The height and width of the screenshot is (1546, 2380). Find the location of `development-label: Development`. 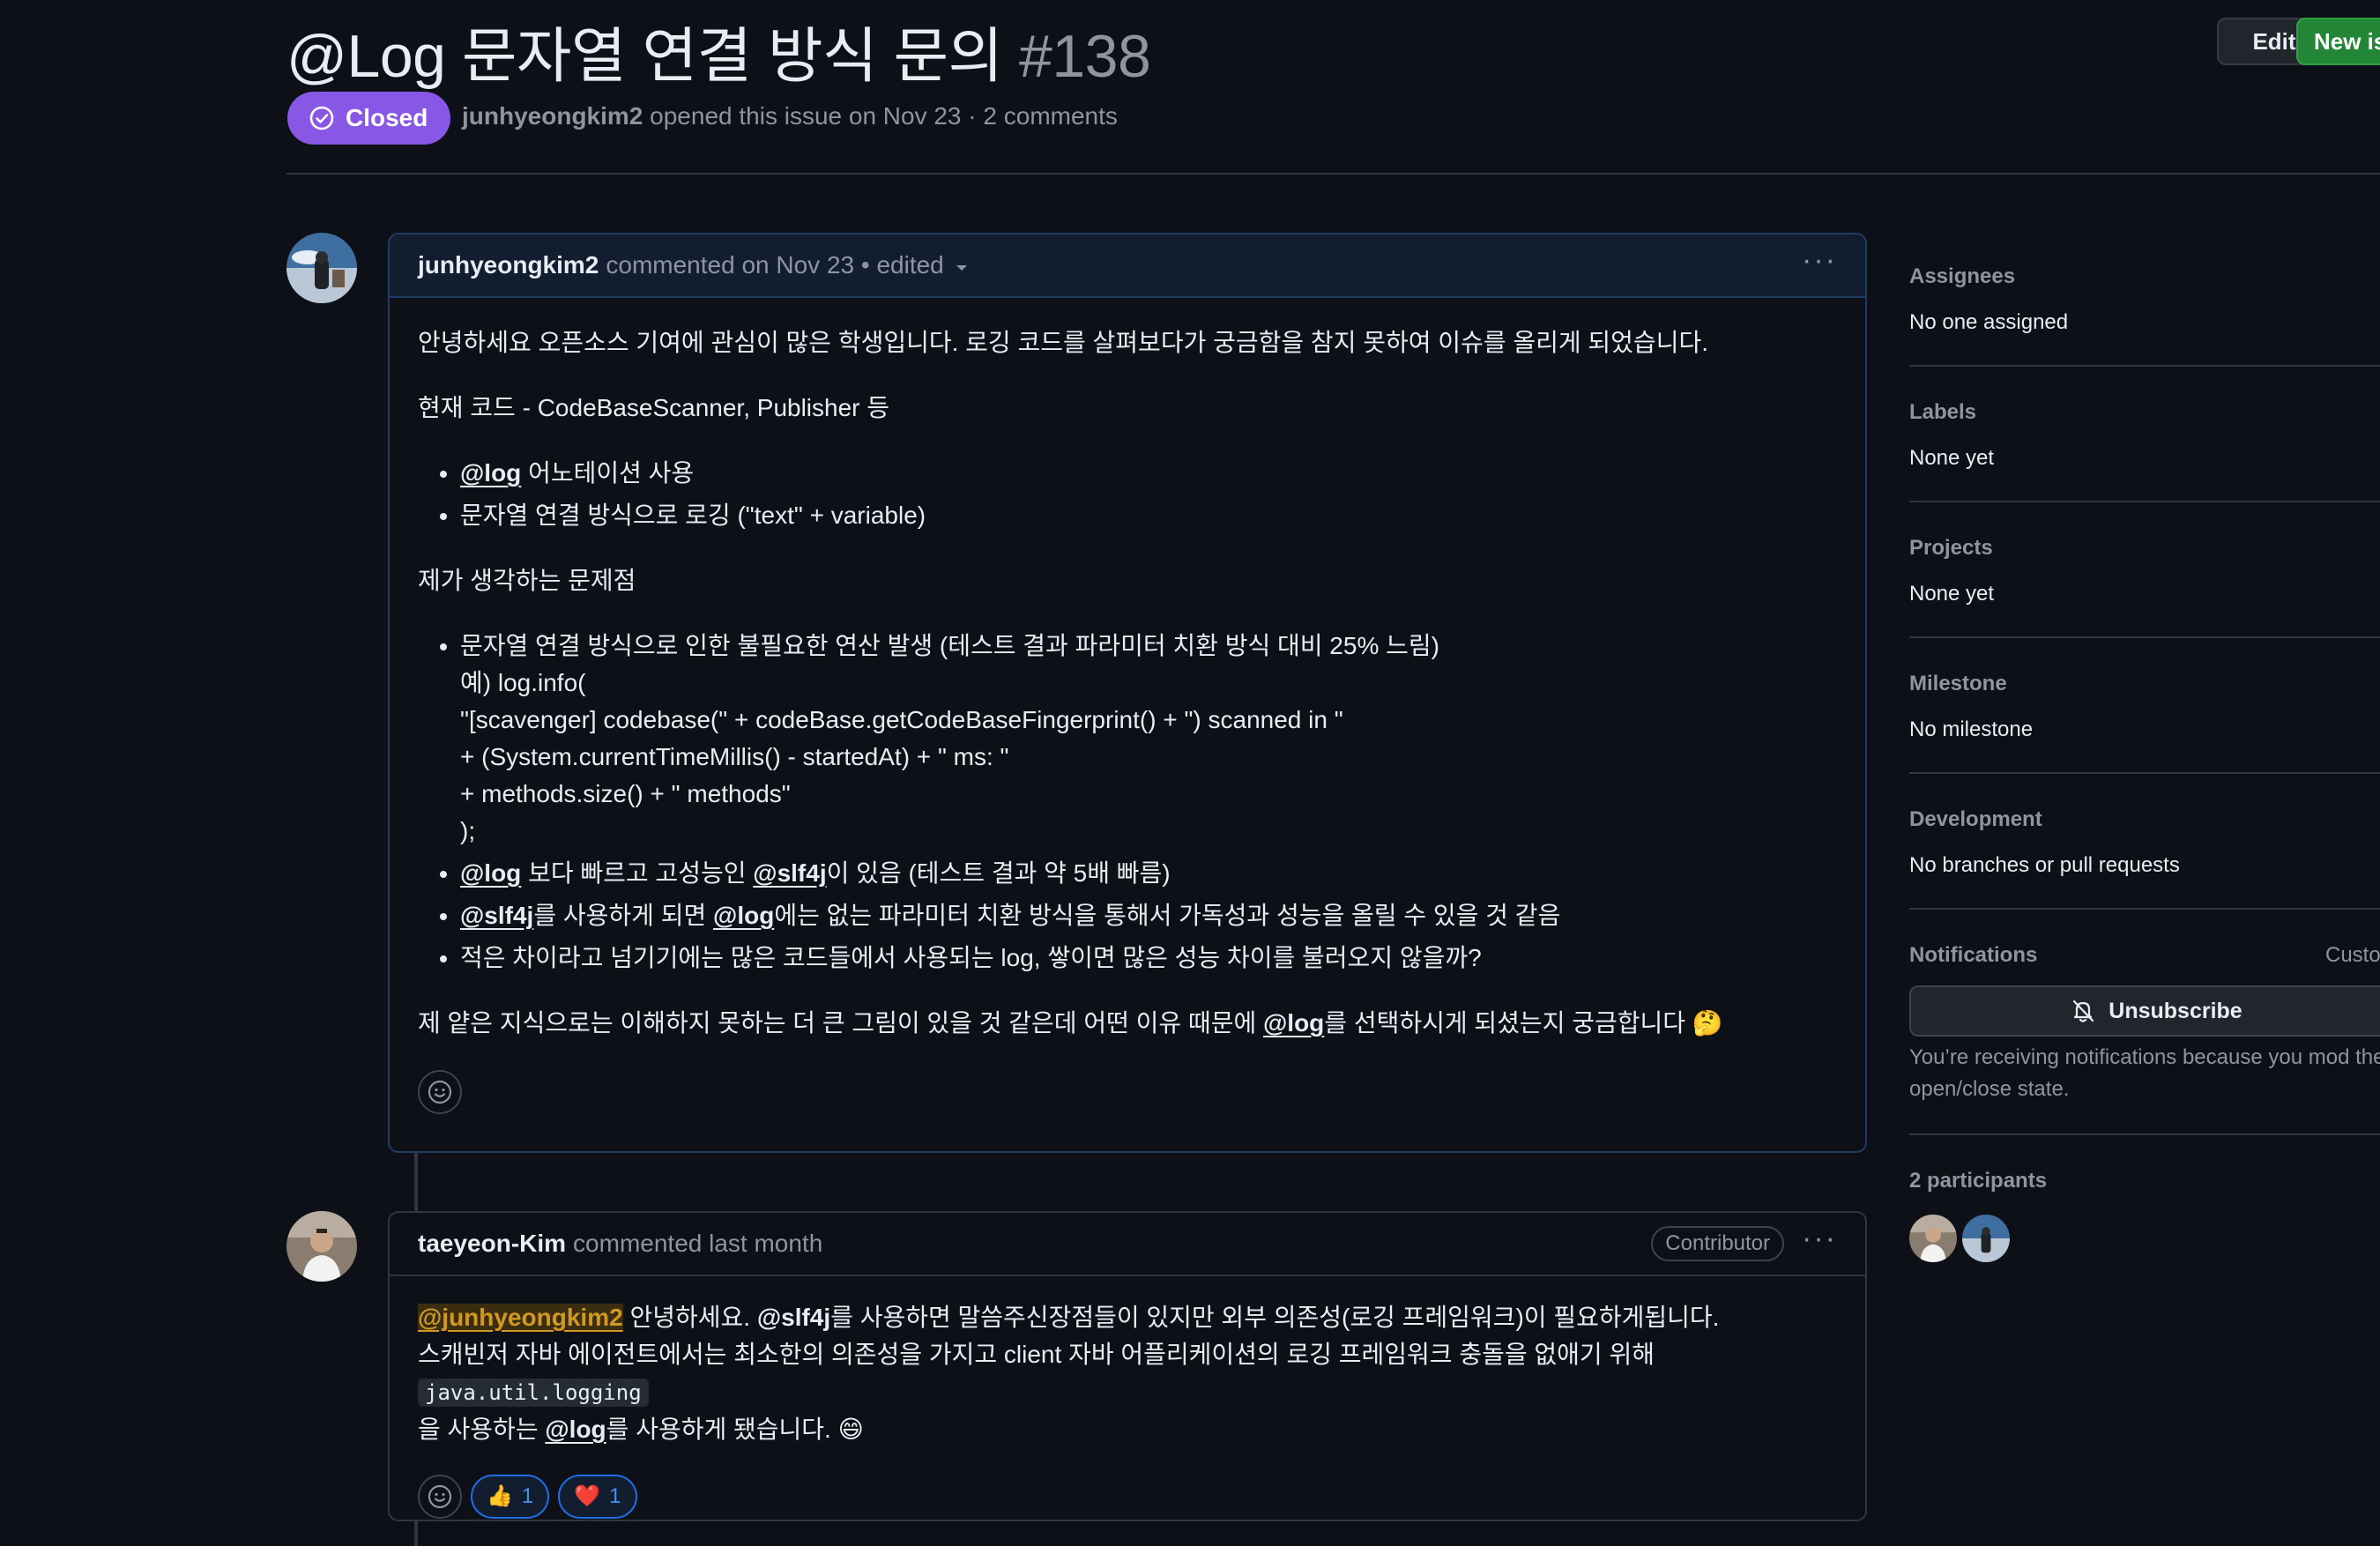

development-label: Development is located at coordinates (1975, 820).